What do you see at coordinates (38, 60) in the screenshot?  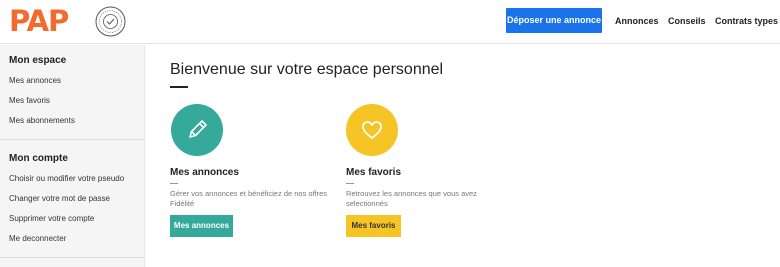 I see `sidebar-section-title: Mon espace` at bounding box center [38, 60].